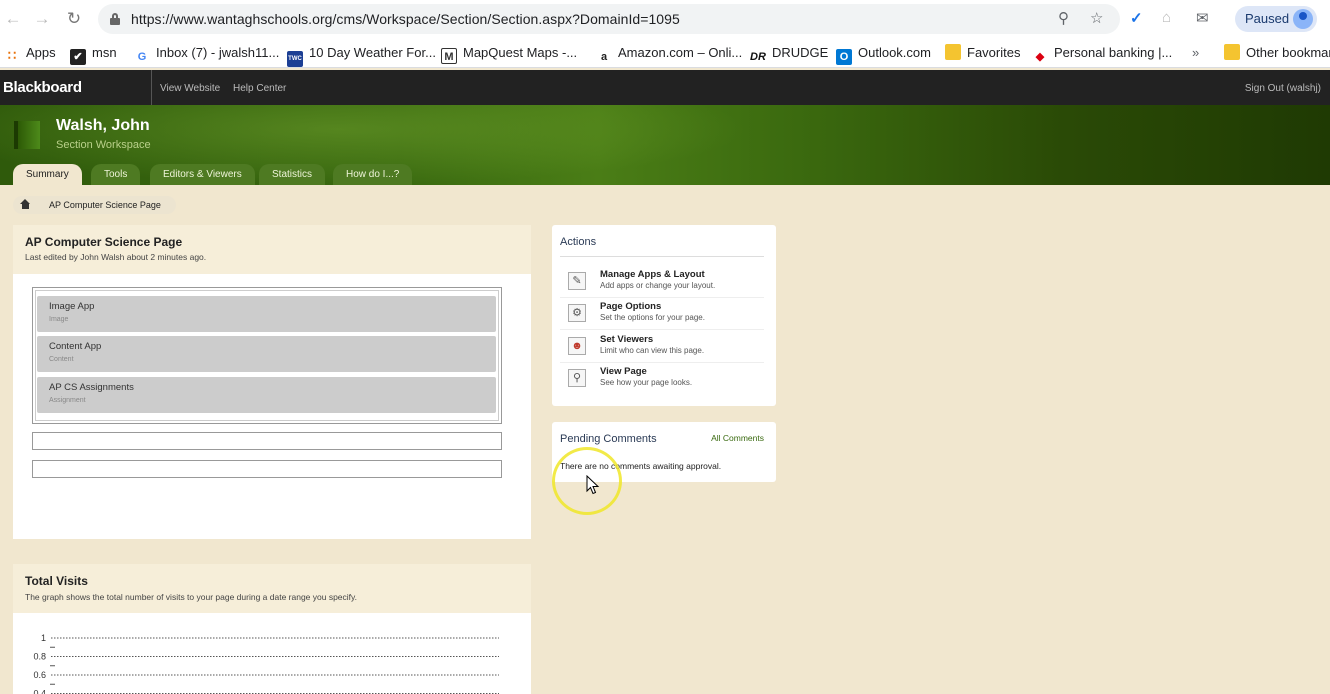 The image size is (1330, 694). What do you see at coordinates (74, 19) in the screenshot?
I see `reload-icon: ↻` at bounding box center [74, 19].